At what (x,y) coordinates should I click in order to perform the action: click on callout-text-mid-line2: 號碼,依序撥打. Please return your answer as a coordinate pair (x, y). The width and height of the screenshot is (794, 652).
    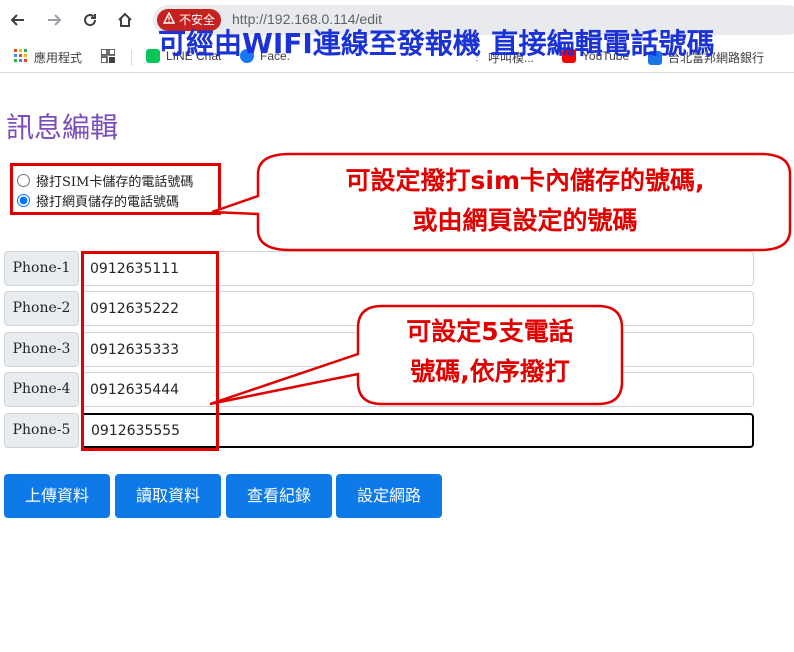
    Looking at the image, I should click on (490, 371).